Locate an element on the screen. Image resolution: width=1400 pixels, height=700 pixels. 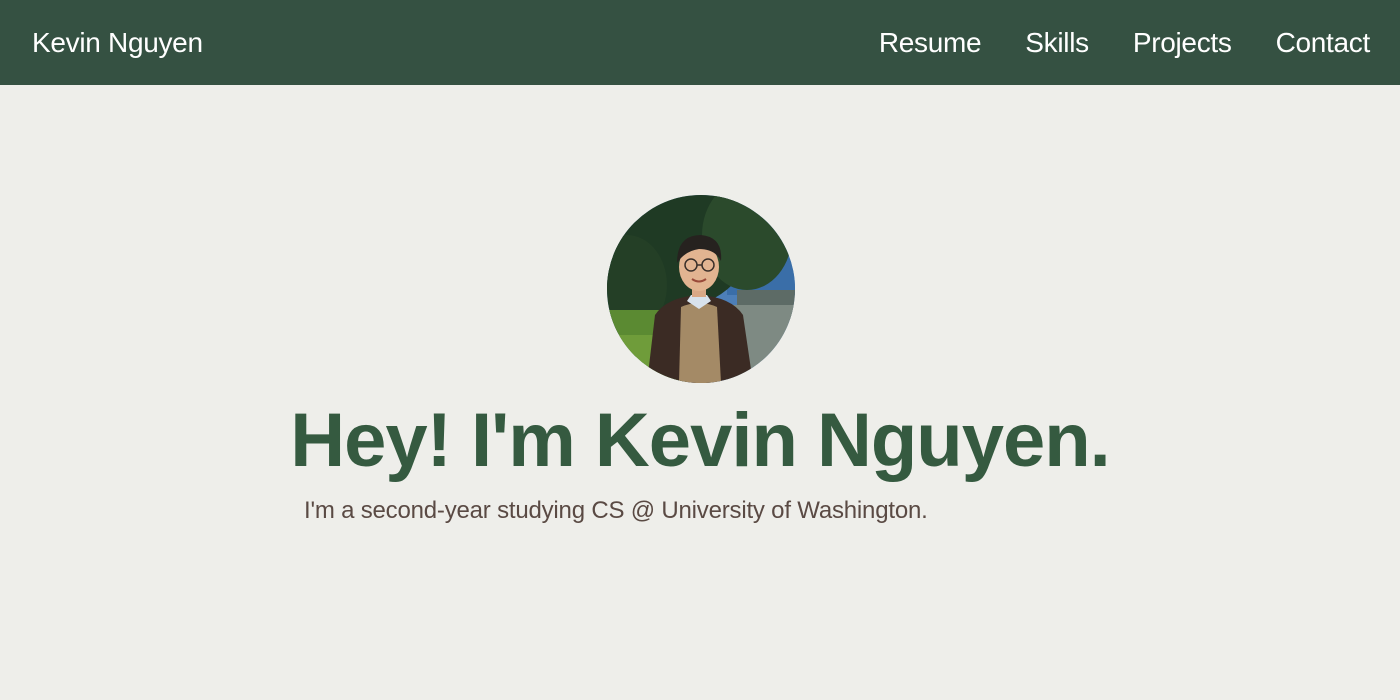
nav-links: Resume Skills Projects Contact is located at coordinates (1124, 43).